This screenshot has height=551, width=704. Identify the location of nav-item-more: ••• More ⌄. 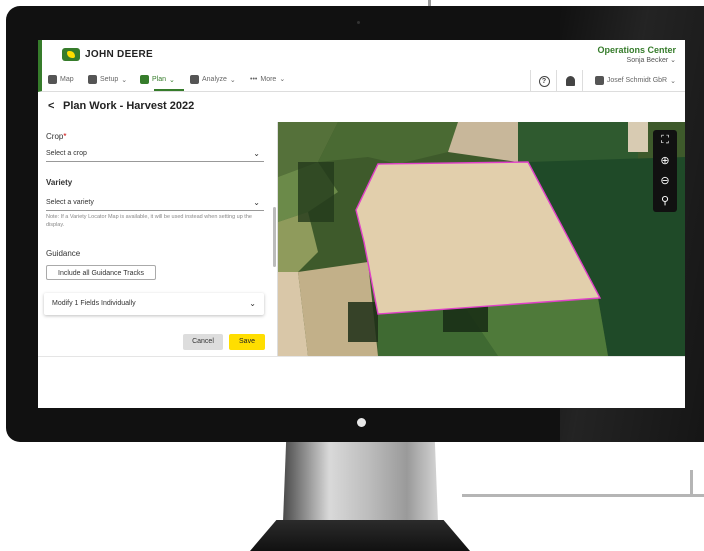
(268, 79).